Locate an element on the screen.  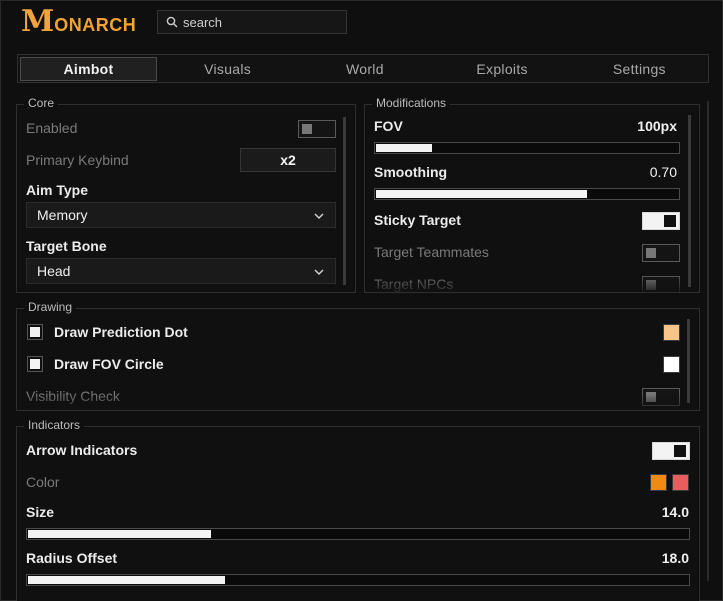
indicators-title: Indicators is located at coordinates (54, 425).